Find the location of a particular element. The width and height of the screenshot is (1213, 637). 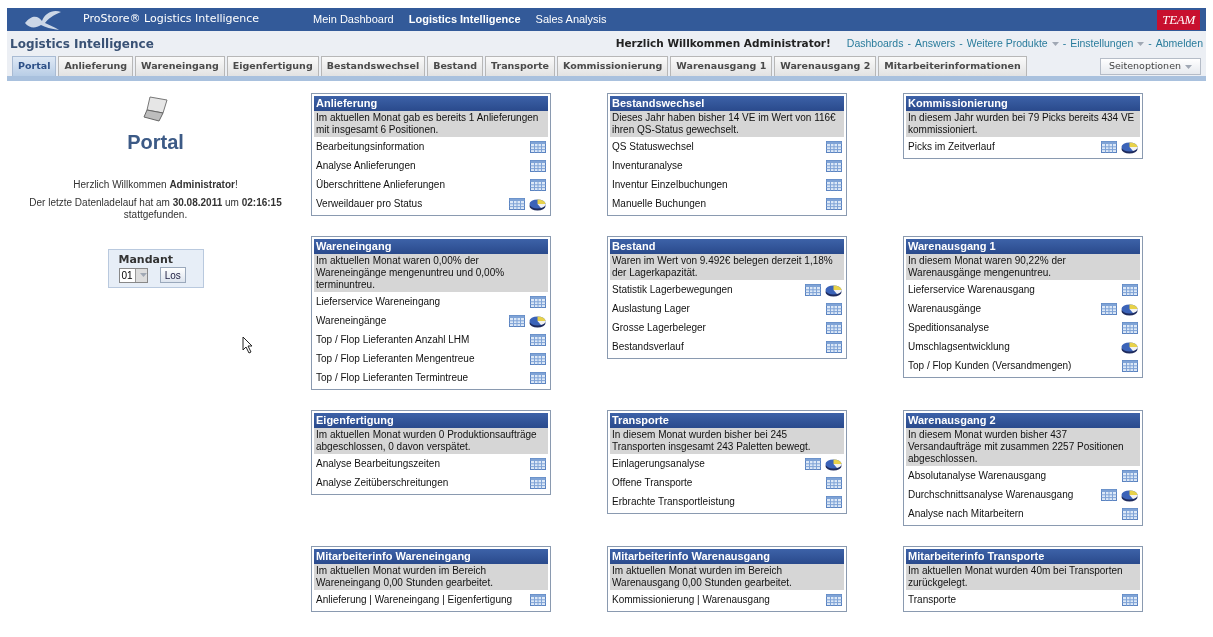

card-title: Mitarbeiterinfo Warenausgang is located at coordinates (727, 556).